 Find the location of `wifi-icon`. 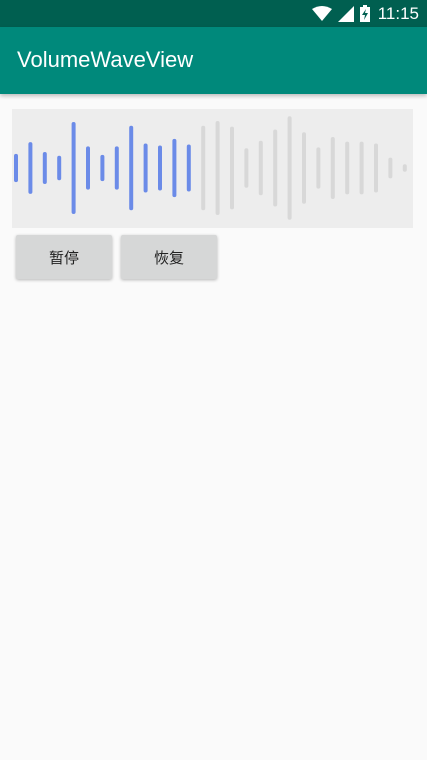

wifi-icon is located at coordinates (321, 13).